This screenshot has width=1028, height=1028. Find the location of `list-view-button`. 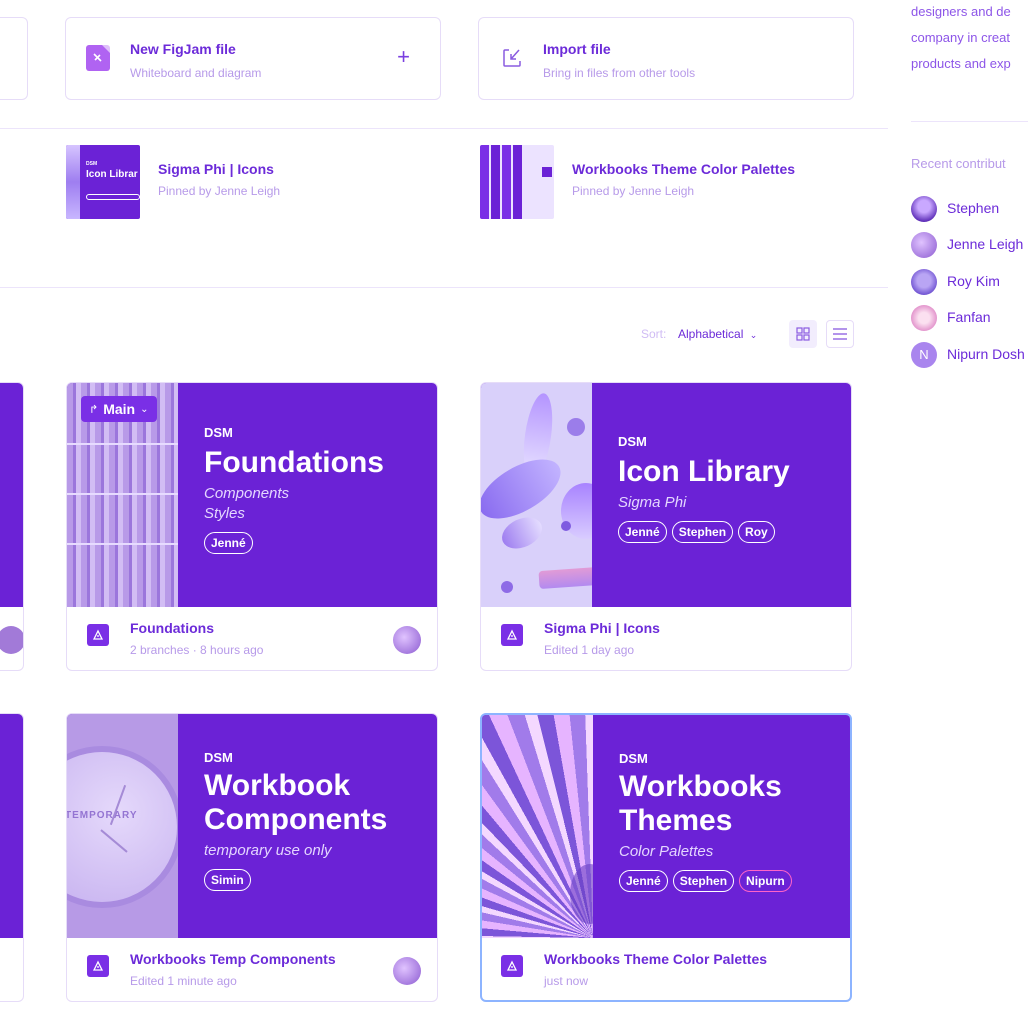

list-view-button is located at coordinates (840, 334).